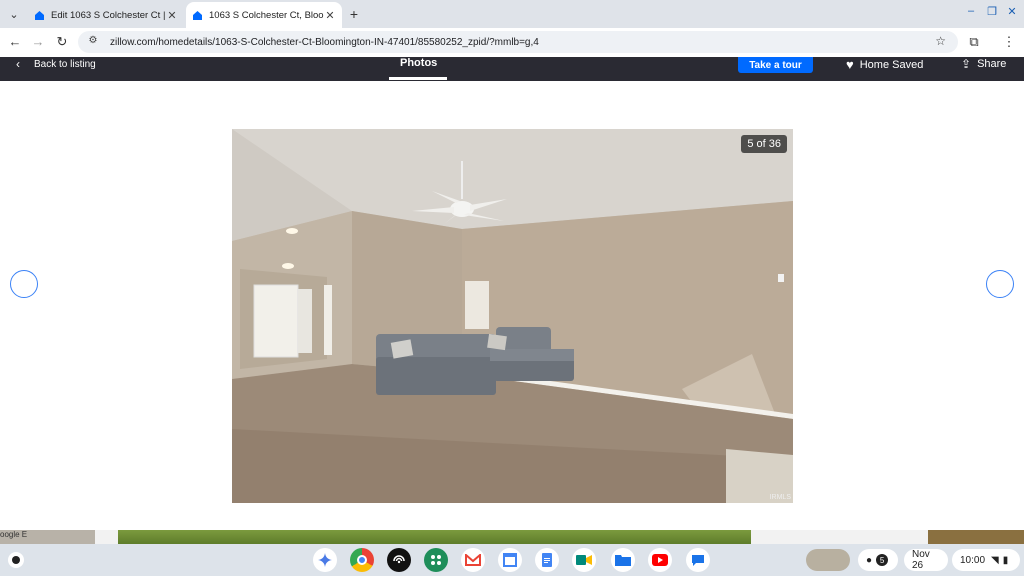 The image size is (1024, 576). What do you see at coordinates (974, 42) in the screenshot?
I see `extensions-puzzle-icon: ⧉` at bounding box center [974, 42].